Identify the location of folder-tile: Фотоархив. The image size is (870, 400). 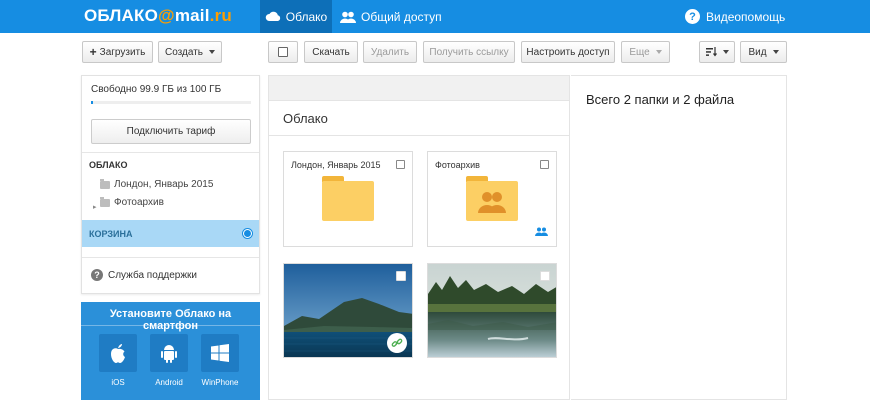
(492, 199).